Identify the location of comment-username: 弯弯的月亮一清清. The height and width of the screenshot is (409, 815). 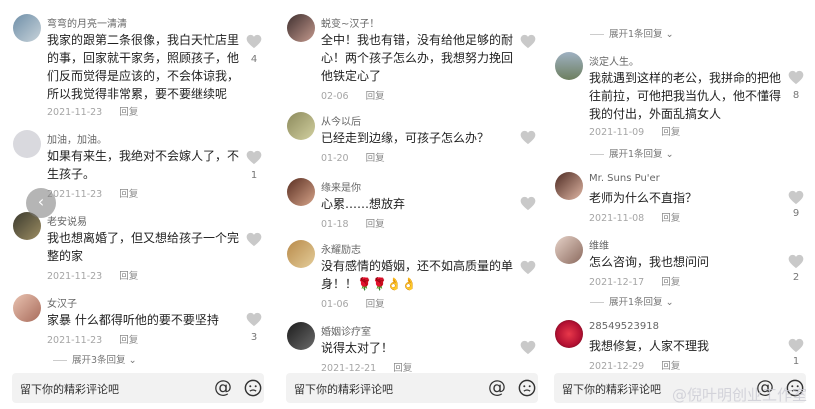
(87, 22).